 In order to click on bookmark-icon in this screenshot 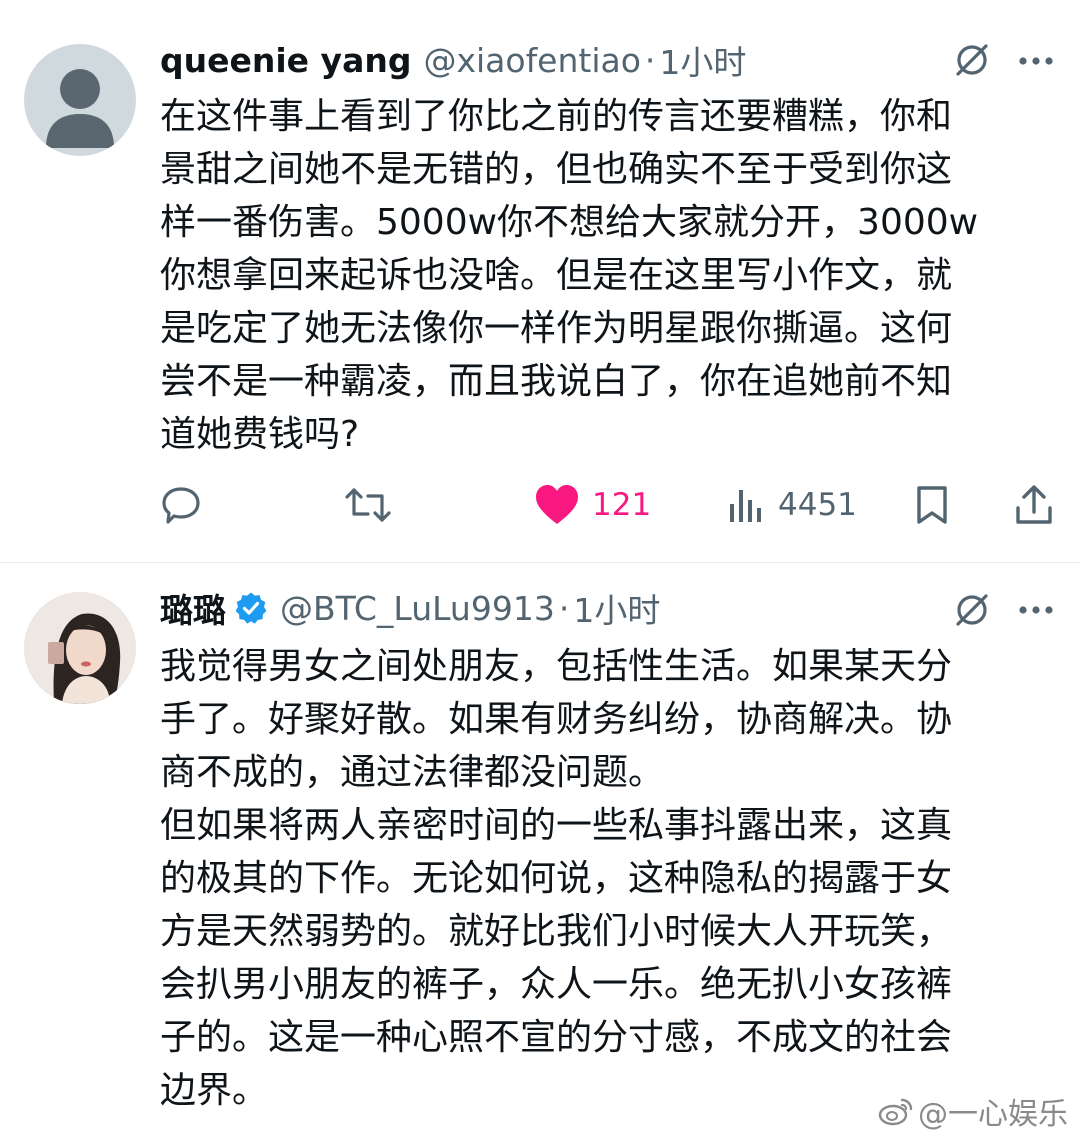, I will do `click(932, 505)`.